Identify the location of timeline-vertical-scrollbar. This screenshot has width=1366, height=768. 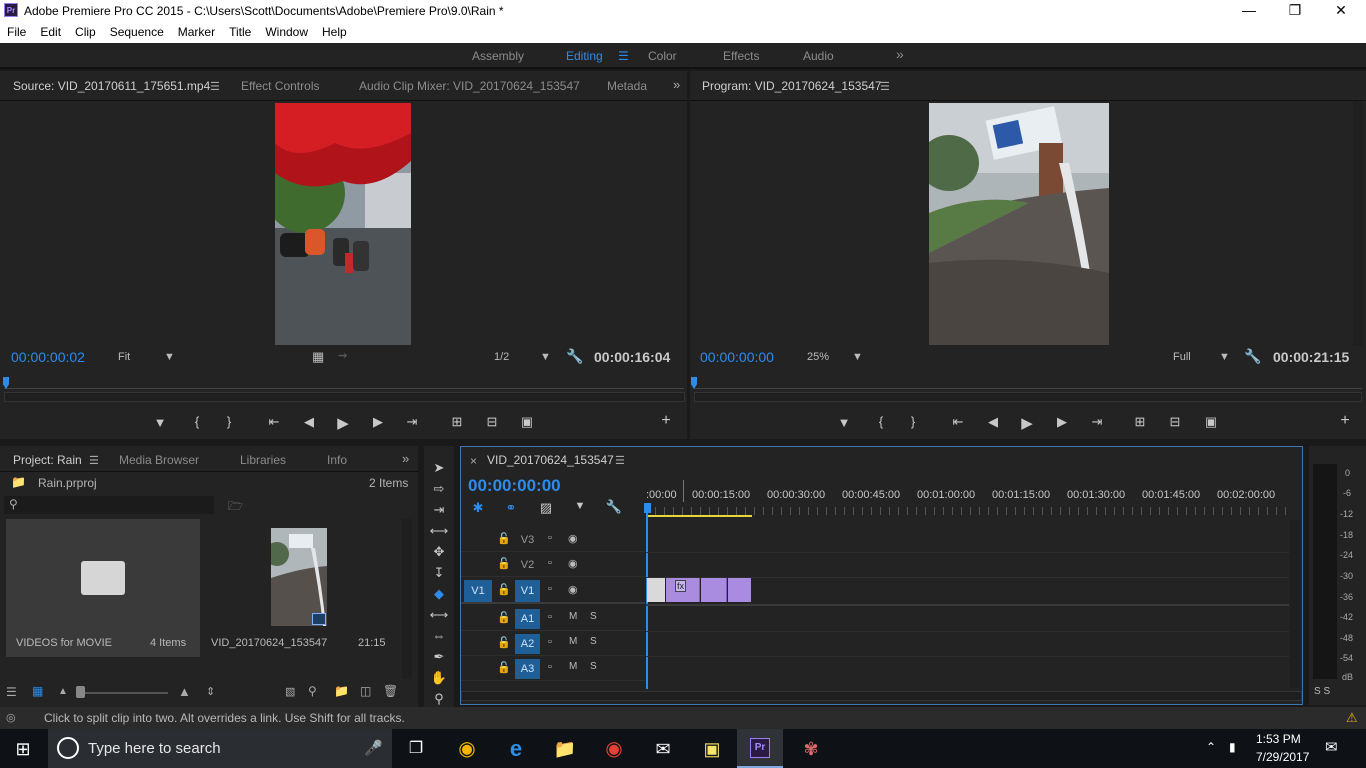
(1295, 604).